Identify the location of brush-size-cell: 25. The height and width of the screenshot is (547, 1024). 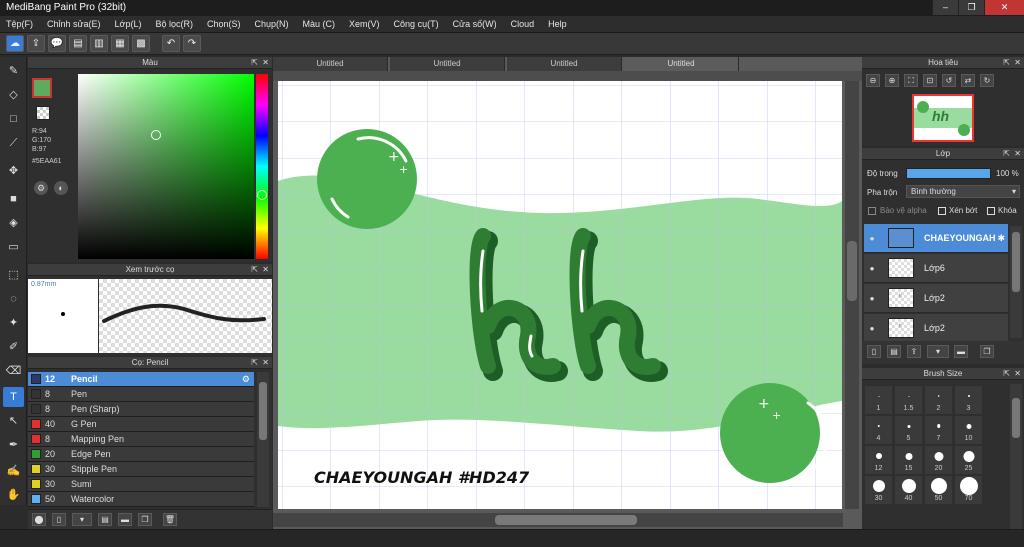
(968, 460).